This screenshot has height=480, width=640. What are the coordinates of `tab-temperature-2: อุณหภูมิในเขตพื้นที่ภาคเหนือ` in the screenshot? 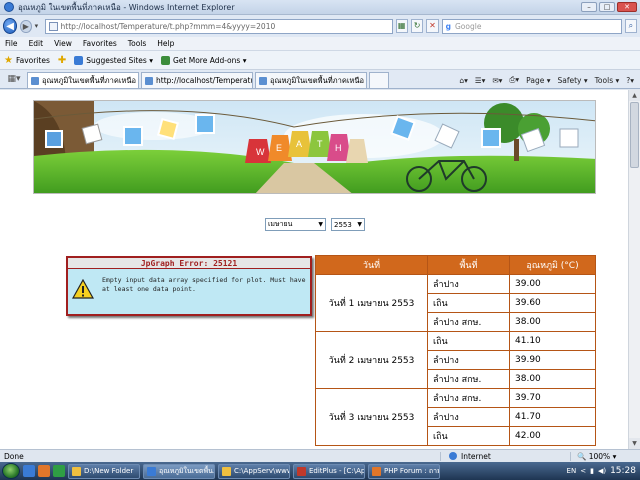 It's located at (311, 80).